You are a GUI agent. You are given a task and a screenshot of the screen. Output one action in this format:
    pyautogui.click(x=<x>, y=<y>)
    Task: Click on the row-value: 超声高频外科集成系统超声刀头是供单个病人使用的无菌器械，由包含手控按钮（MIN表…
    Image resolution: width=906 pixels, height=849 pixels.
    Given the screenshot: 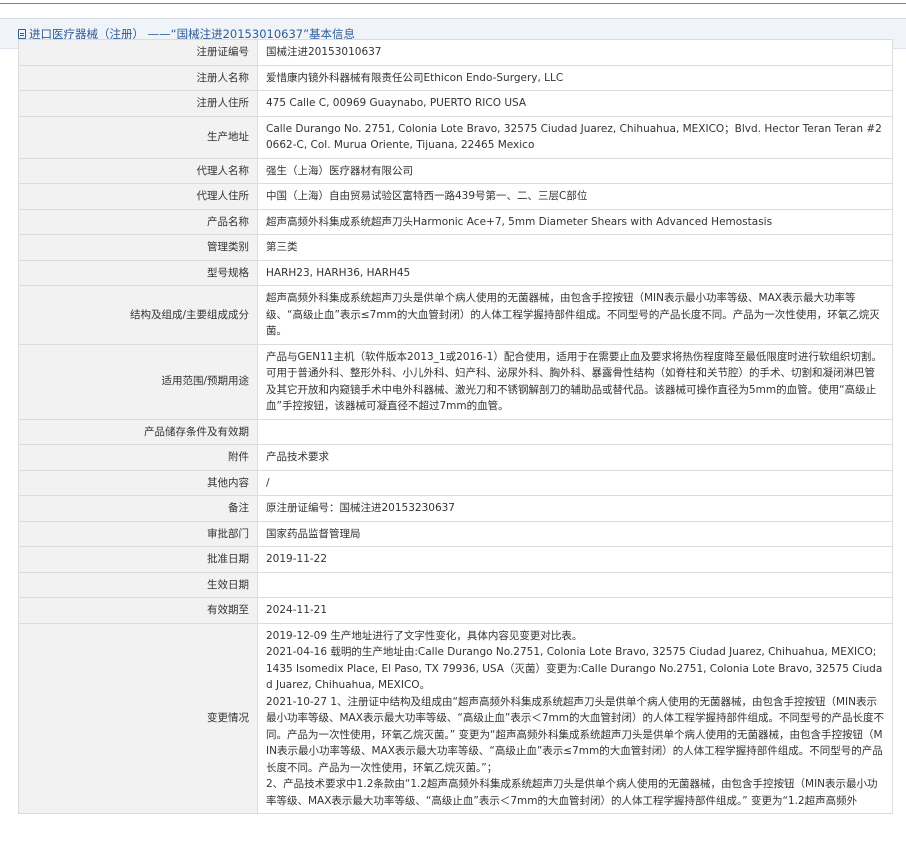 What is the action you would take?
    pyautogui.click(x=575, y=315)
    